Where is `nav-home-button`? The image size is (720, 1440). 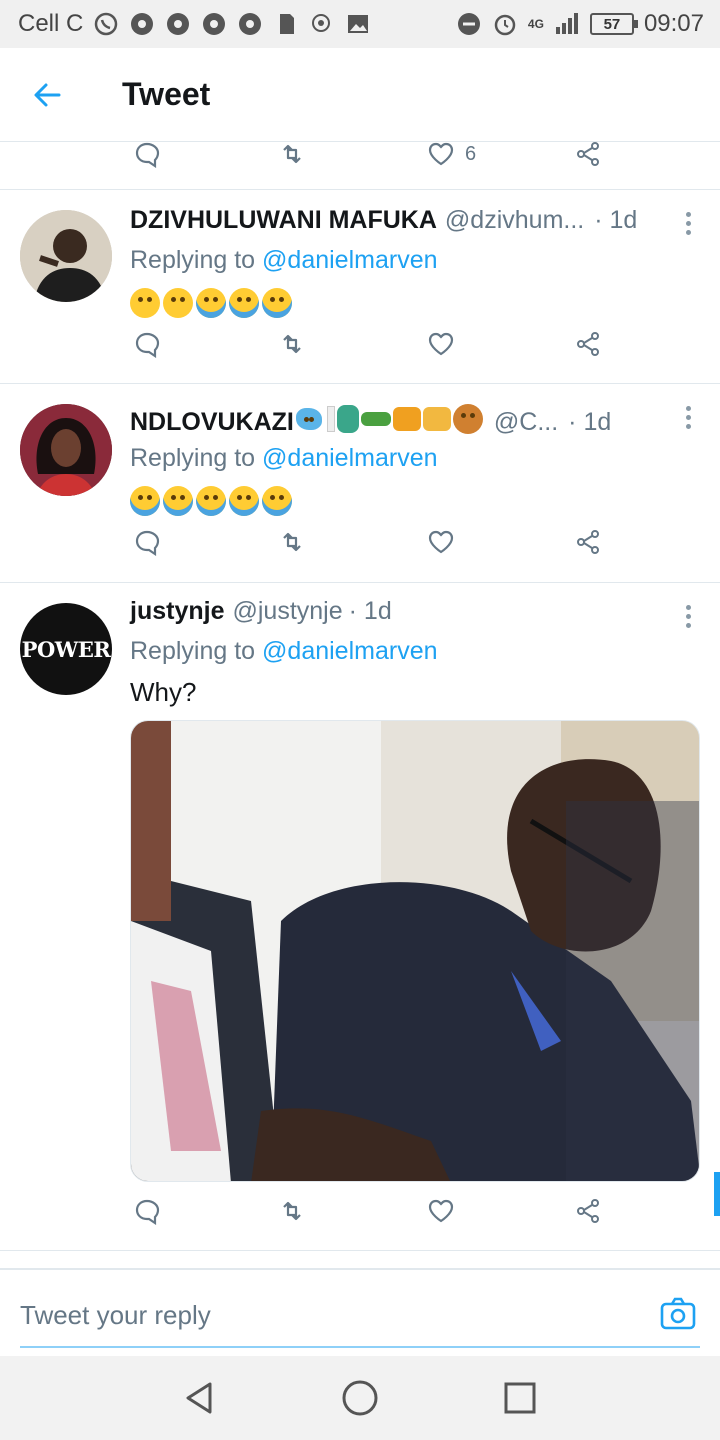 nav-home-button is located at coordinates (360, 1398).